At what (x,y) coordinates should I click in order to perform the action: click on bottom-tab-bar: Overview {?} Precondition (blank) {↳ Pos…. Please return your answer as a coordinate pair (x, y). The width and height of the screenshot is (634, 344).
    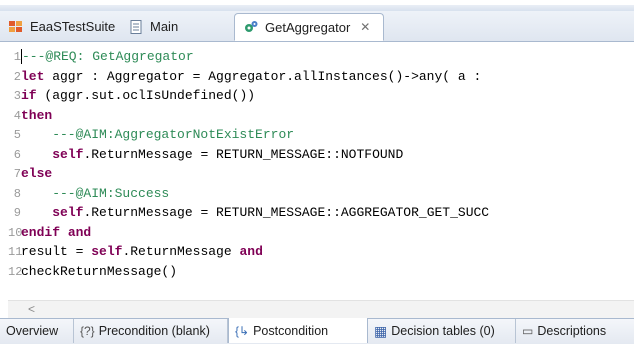
    Looking at the image, I should click on (317, 331).